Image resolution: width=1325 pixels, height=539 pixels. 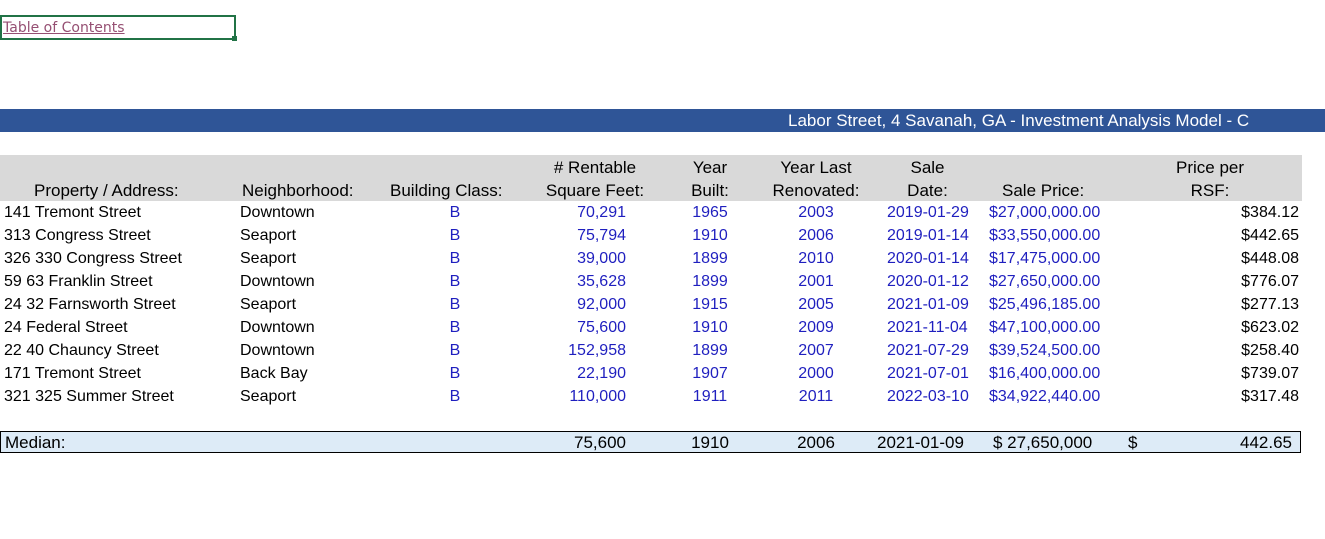 I want to click on header-sale-date-2: Date:, so click(x=927, y=190).